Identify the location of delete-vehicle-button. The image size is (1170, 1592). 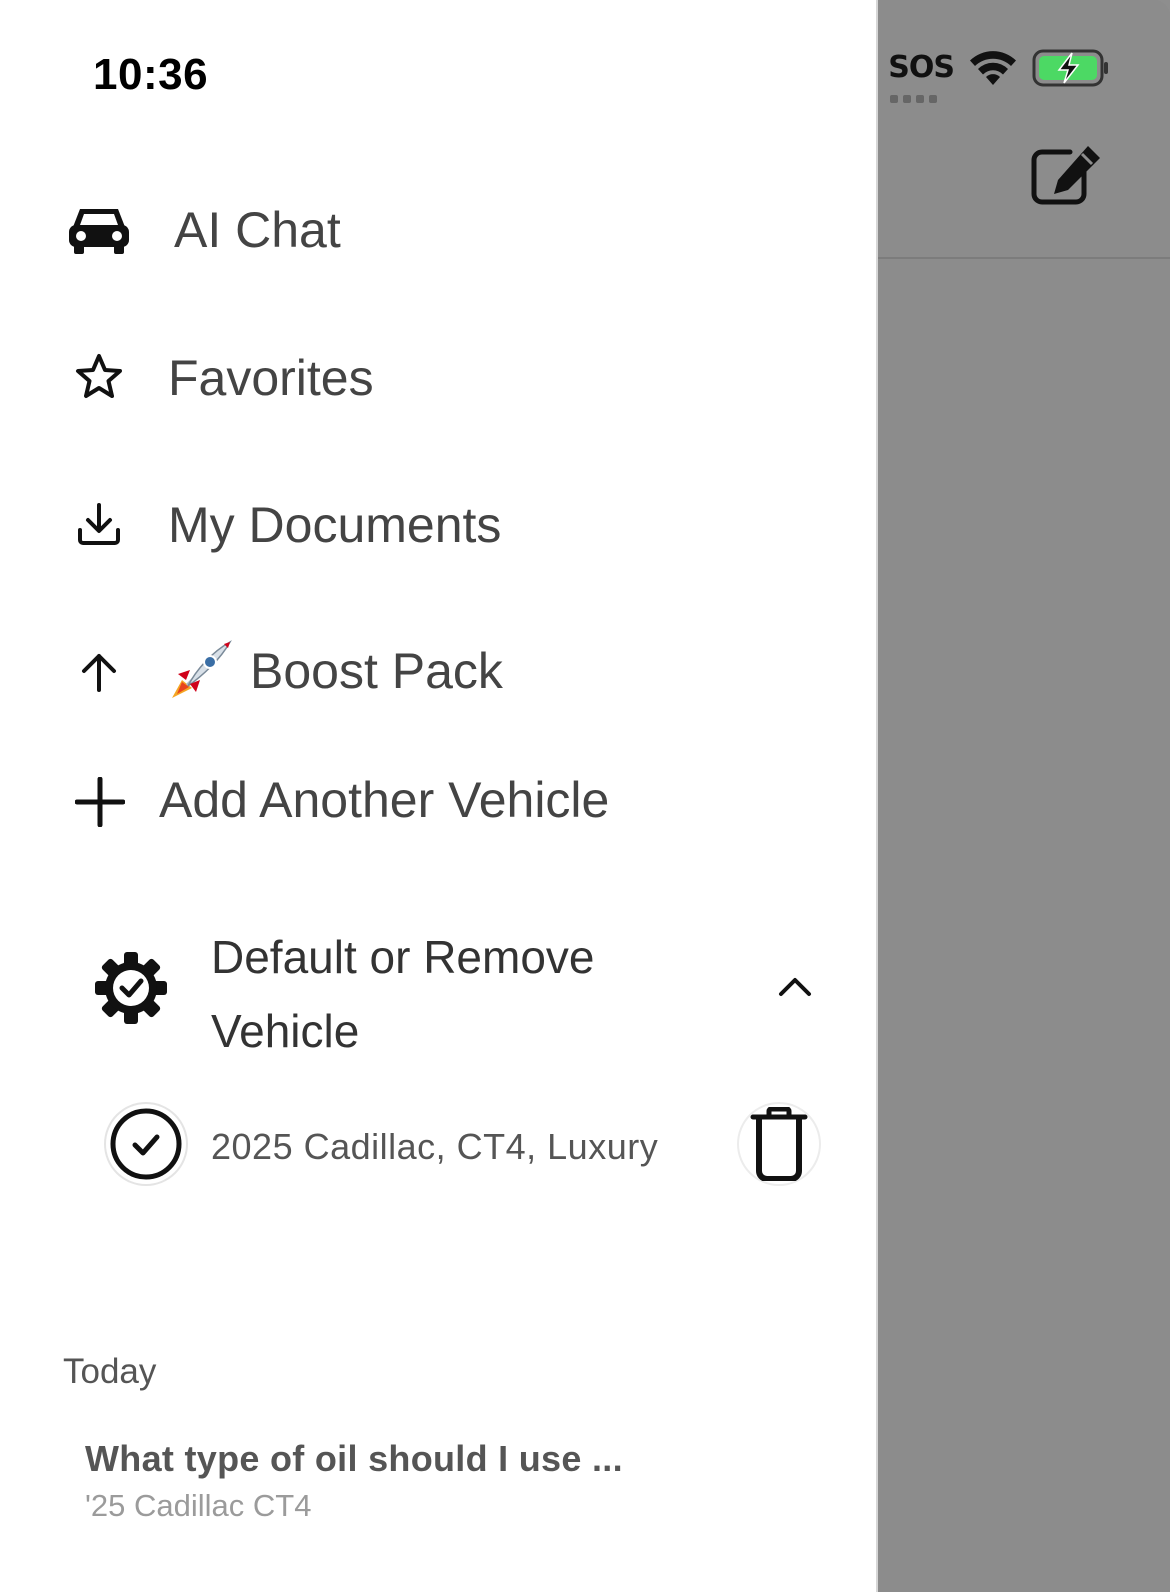
(779, 1144).